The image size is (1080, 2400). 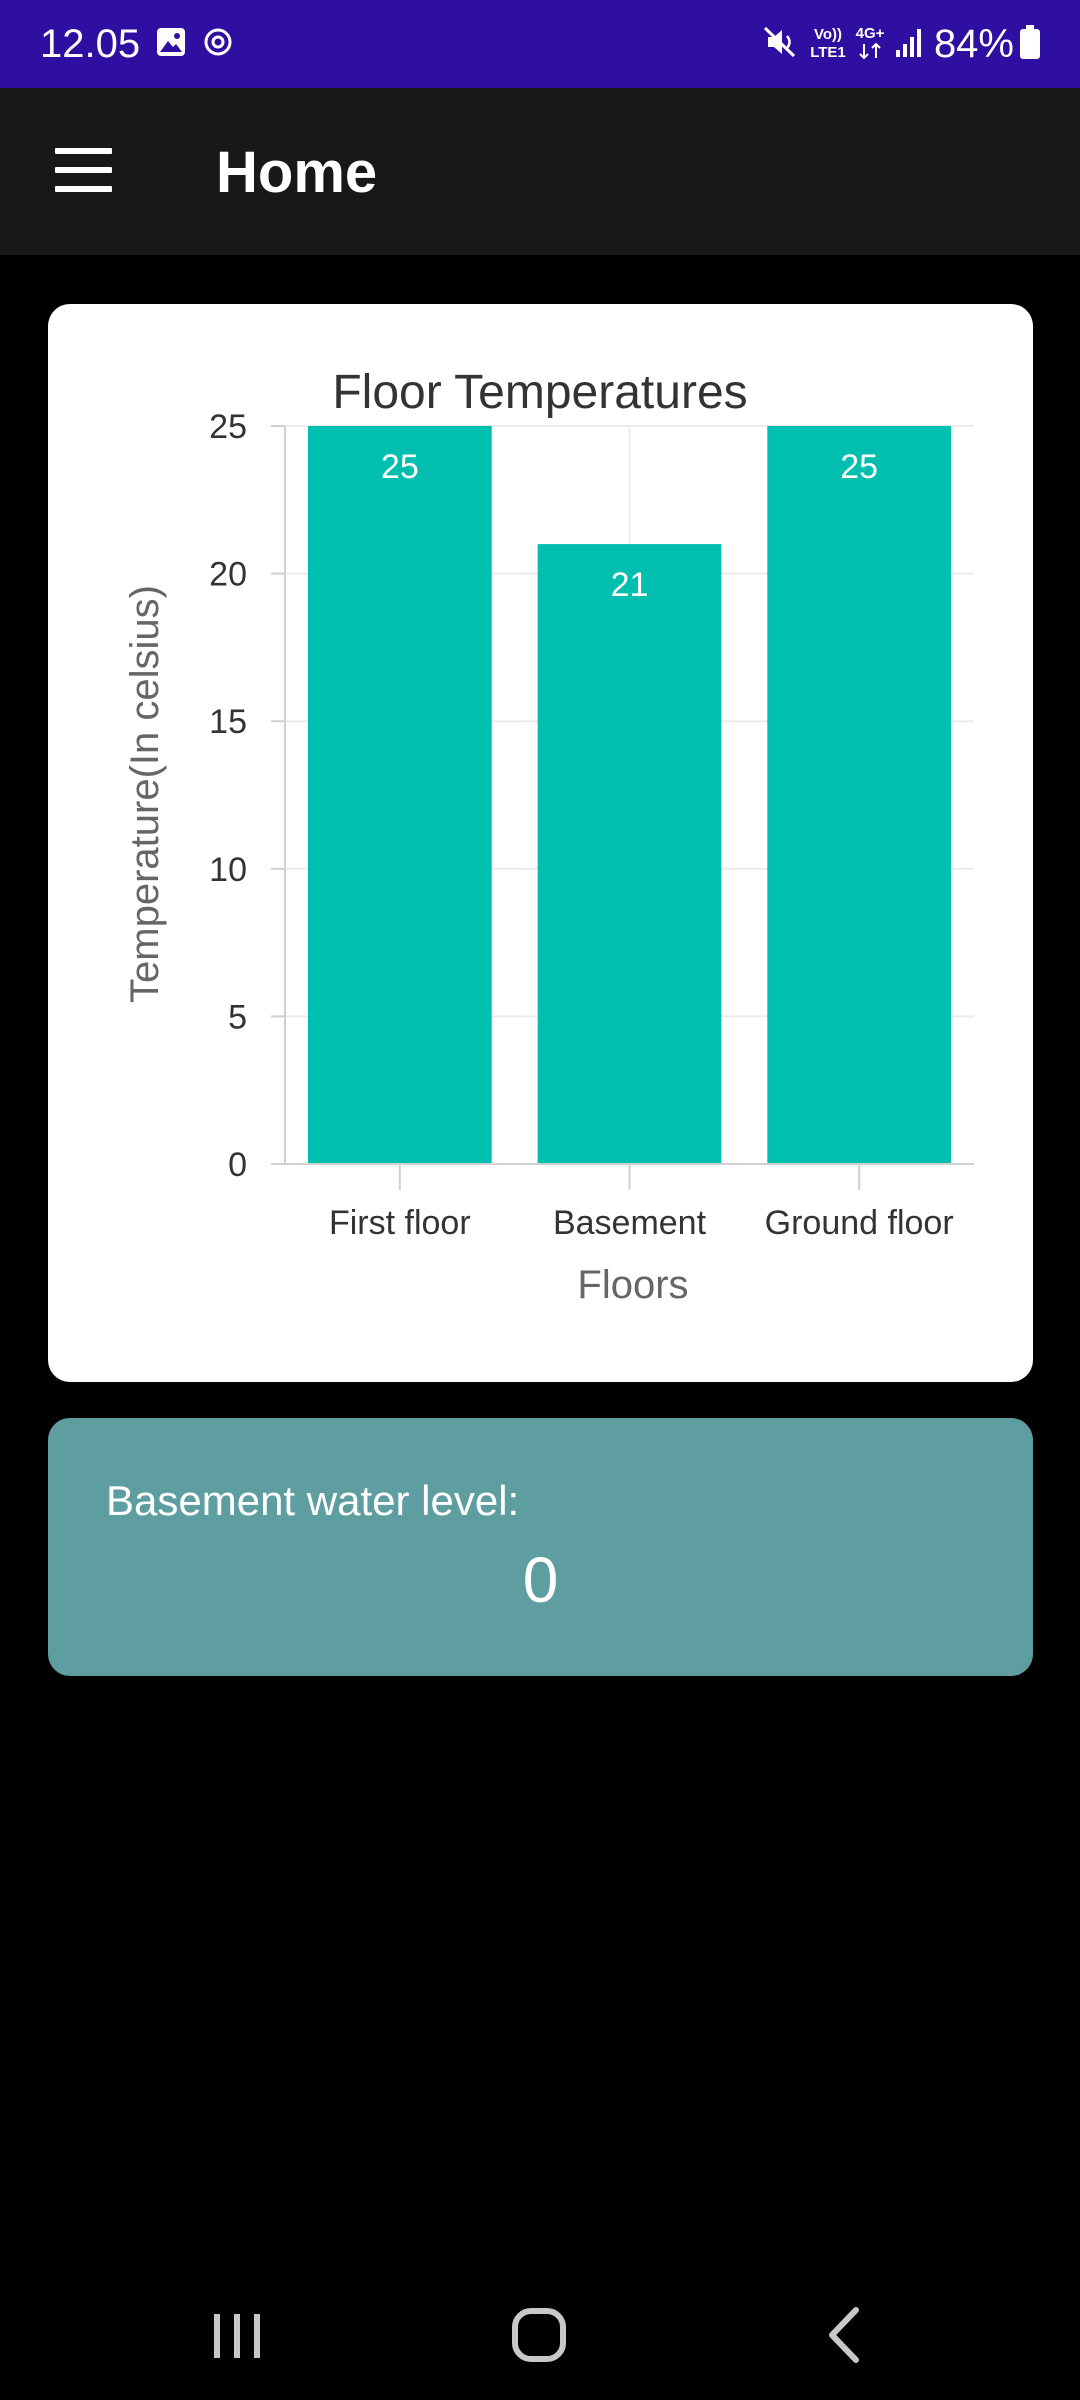 I want to click on navigation-bar, so click(x=540, y=2335).